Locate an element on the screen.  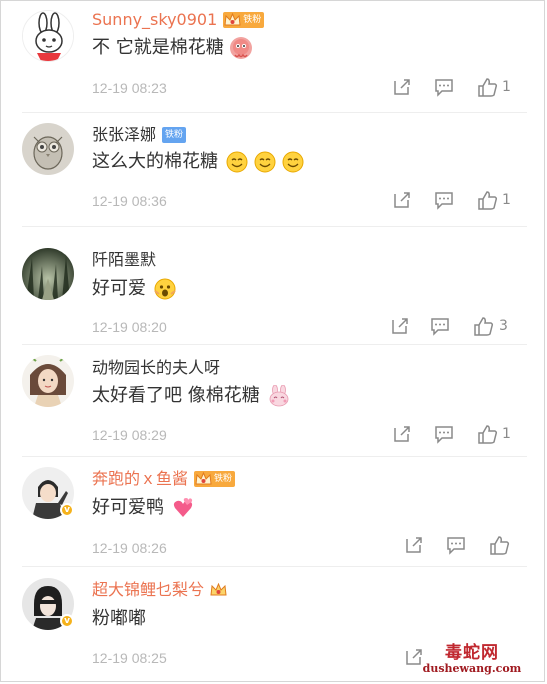
timestamp: 12-19 08:26 is located at coordinates (129, 548).